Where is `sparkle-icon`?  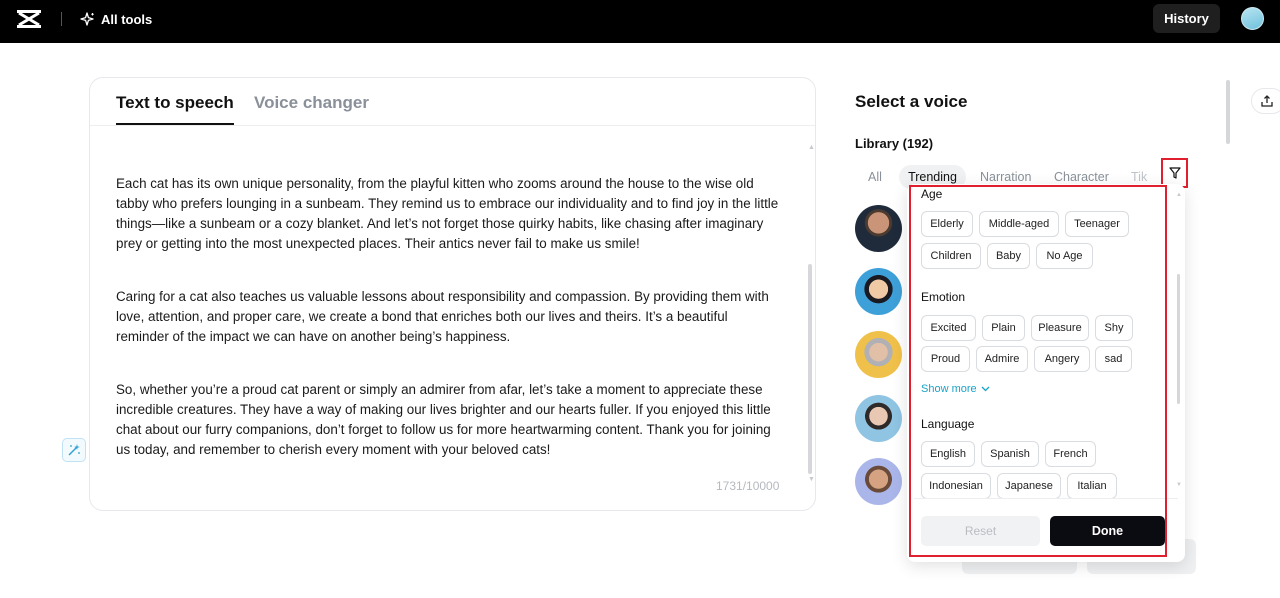
sparkle-icon is located at coordinates (87, 18).